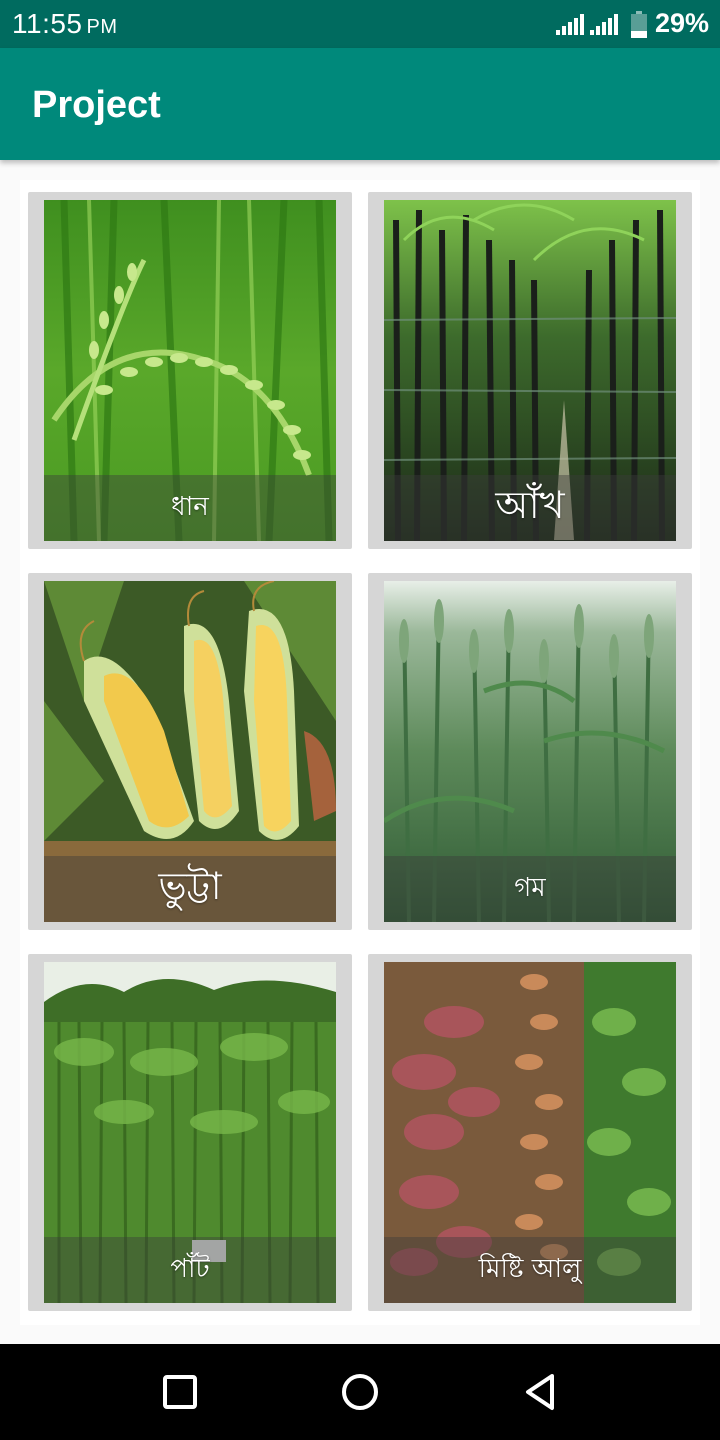  I want to click on jute-field-photo: পাঁট, so click(190, 1132).